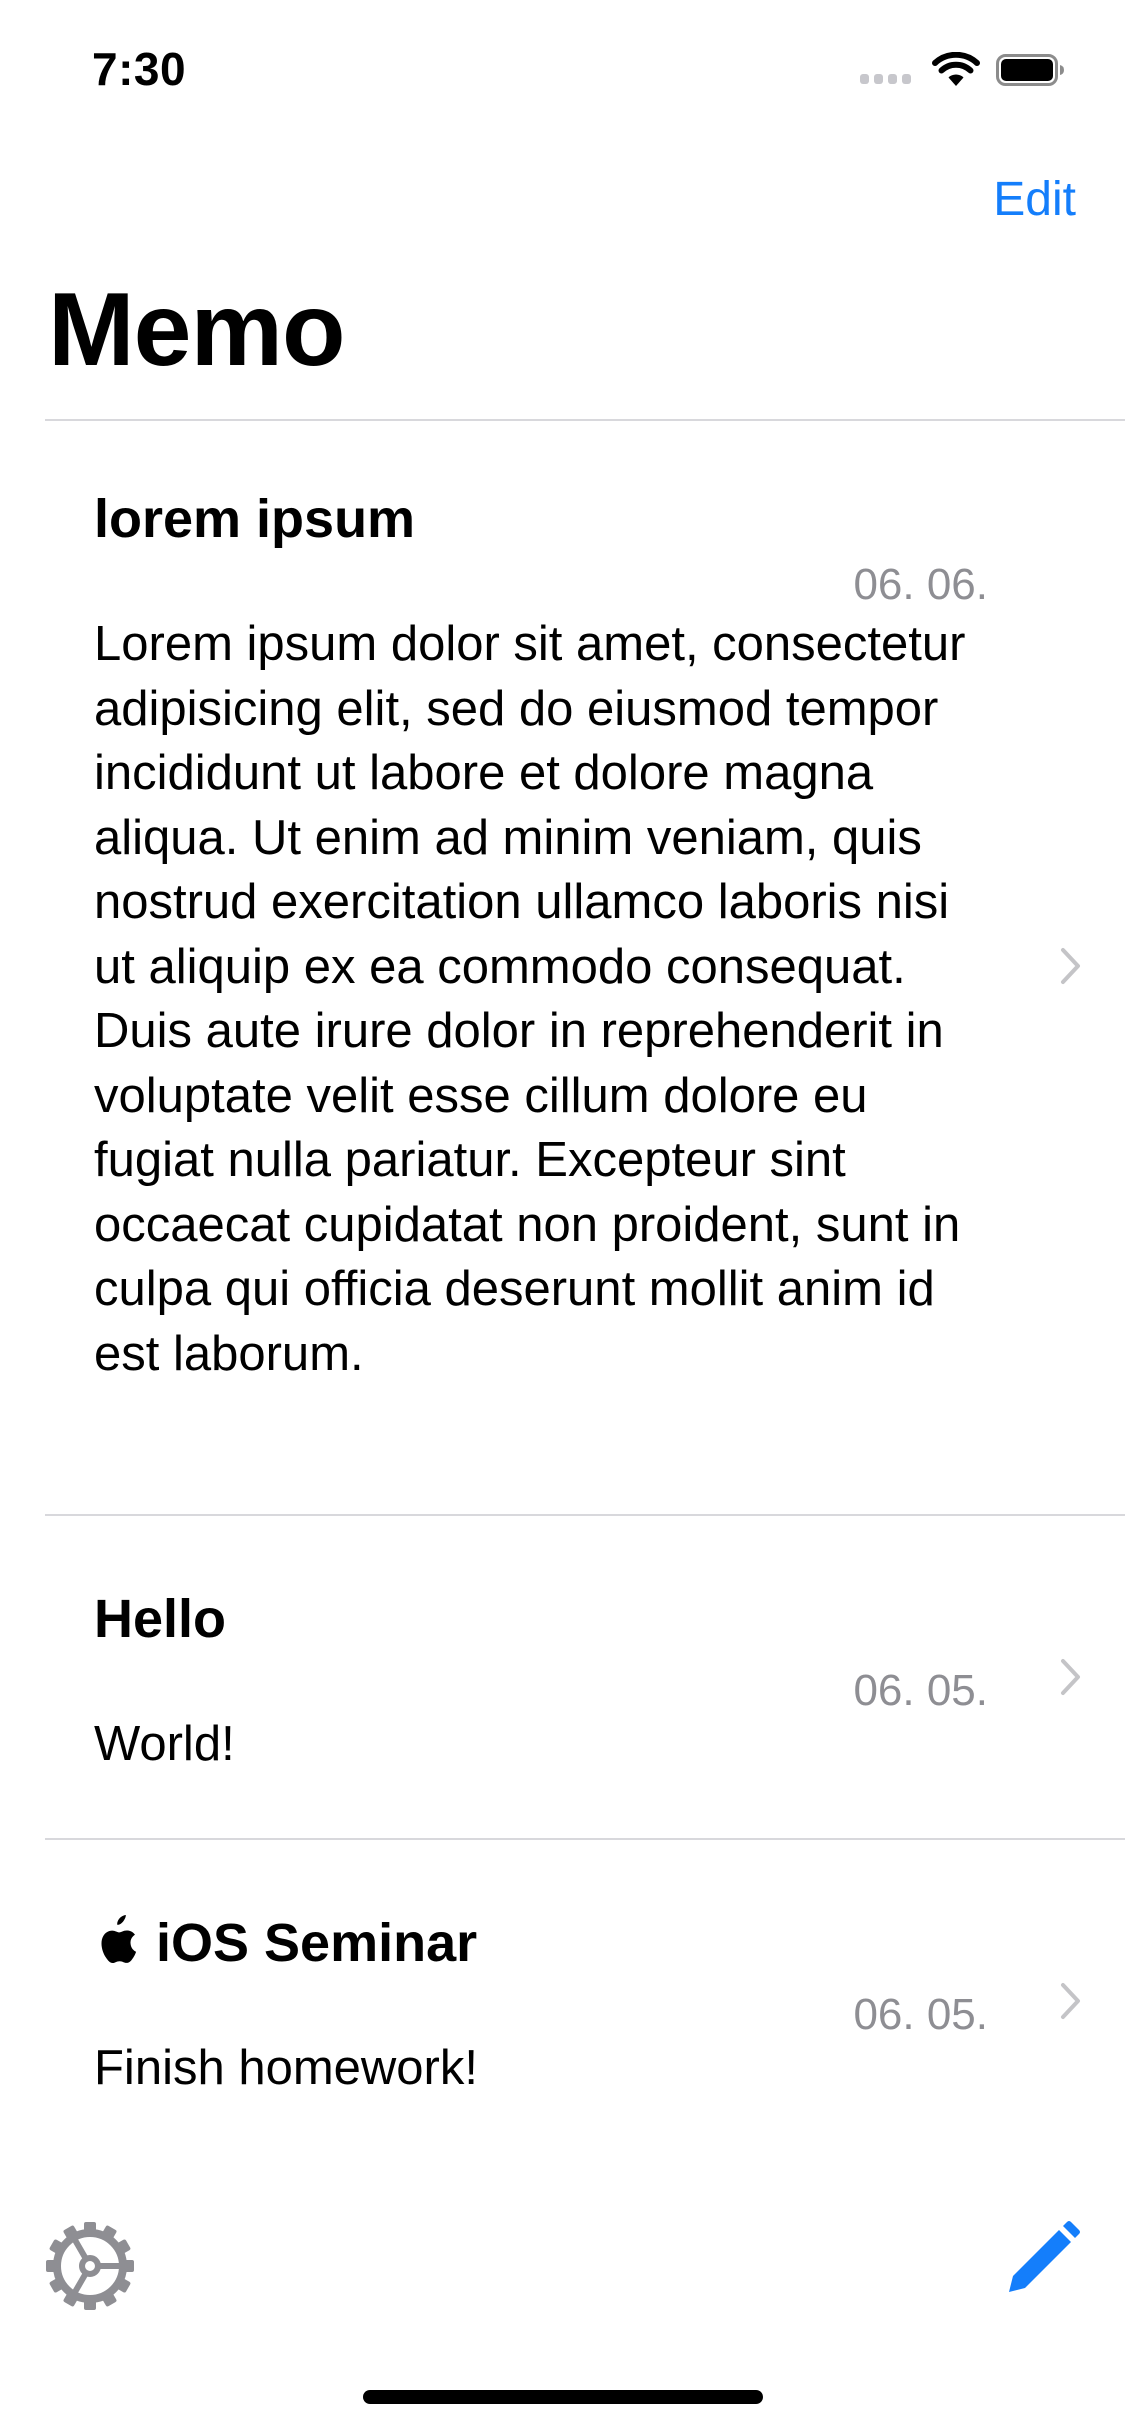 This screenshot has width=1125, height=2436. I want to click on status-bar: 7:30, so click(562, 67).